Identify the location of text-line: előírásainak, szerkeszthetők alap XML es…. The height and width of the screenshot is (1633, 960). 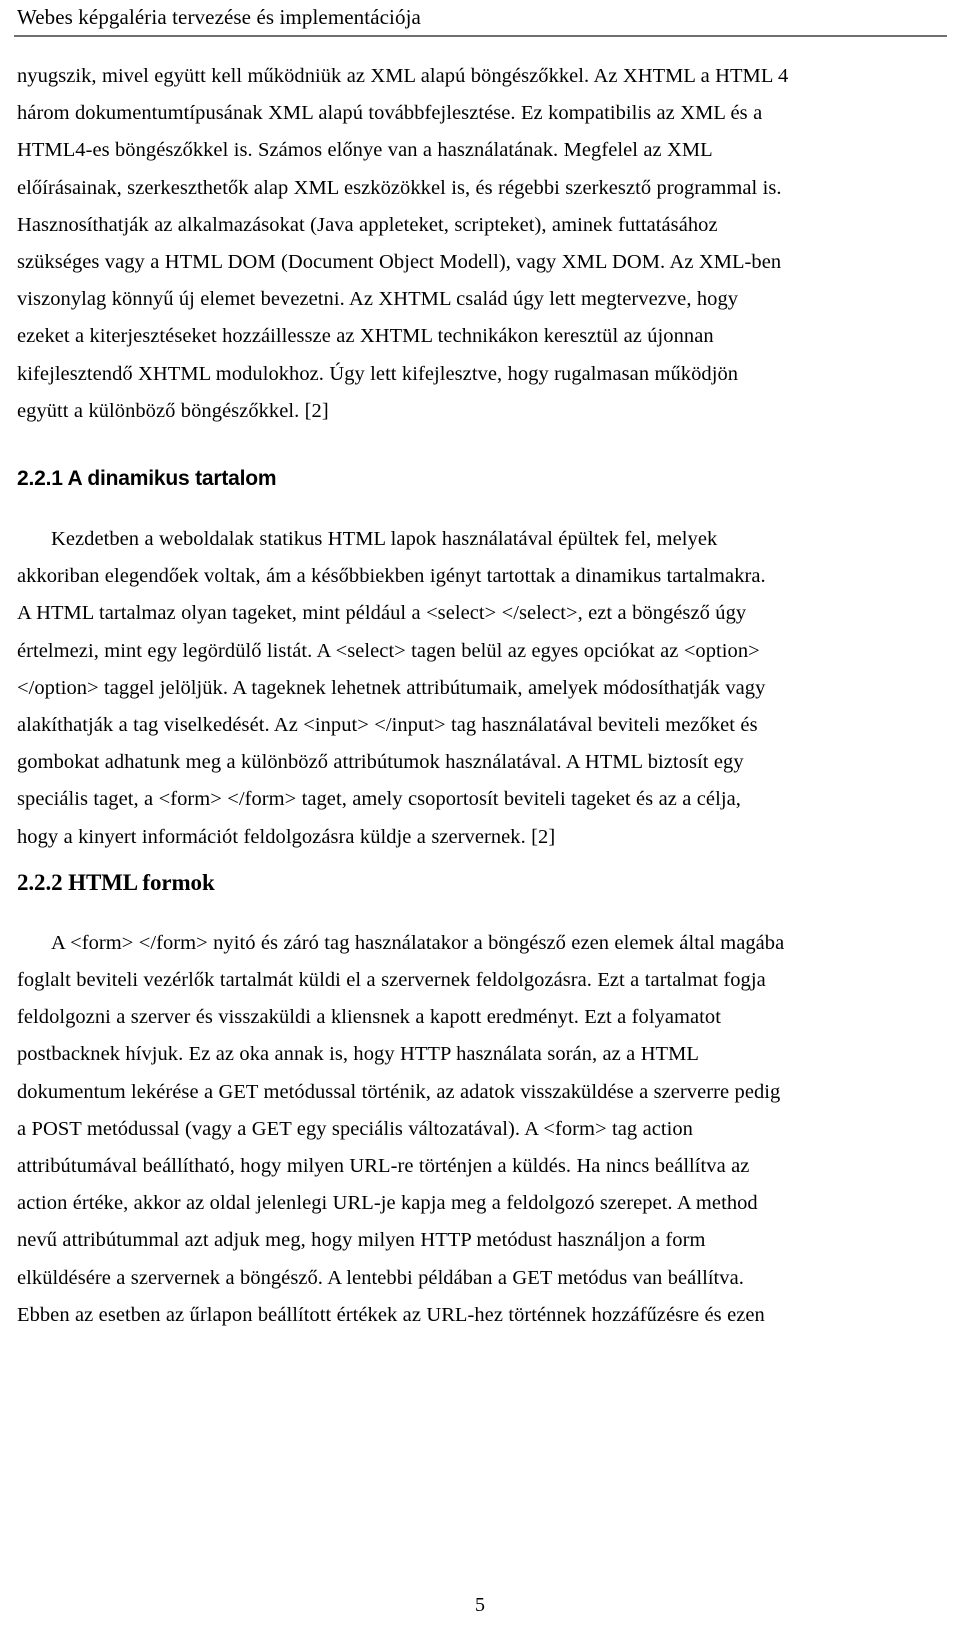
(399, 187).